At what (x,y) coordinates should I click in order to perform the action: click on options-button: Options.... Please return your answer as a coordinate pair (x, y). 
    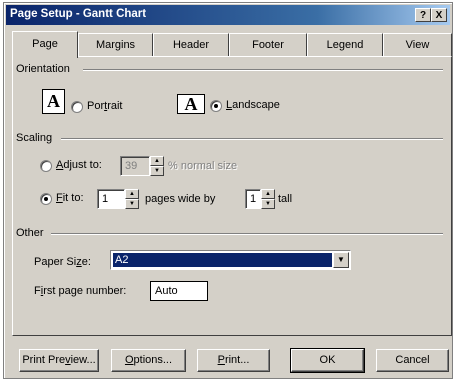
    Looking at the image, I should click on (148, 360).